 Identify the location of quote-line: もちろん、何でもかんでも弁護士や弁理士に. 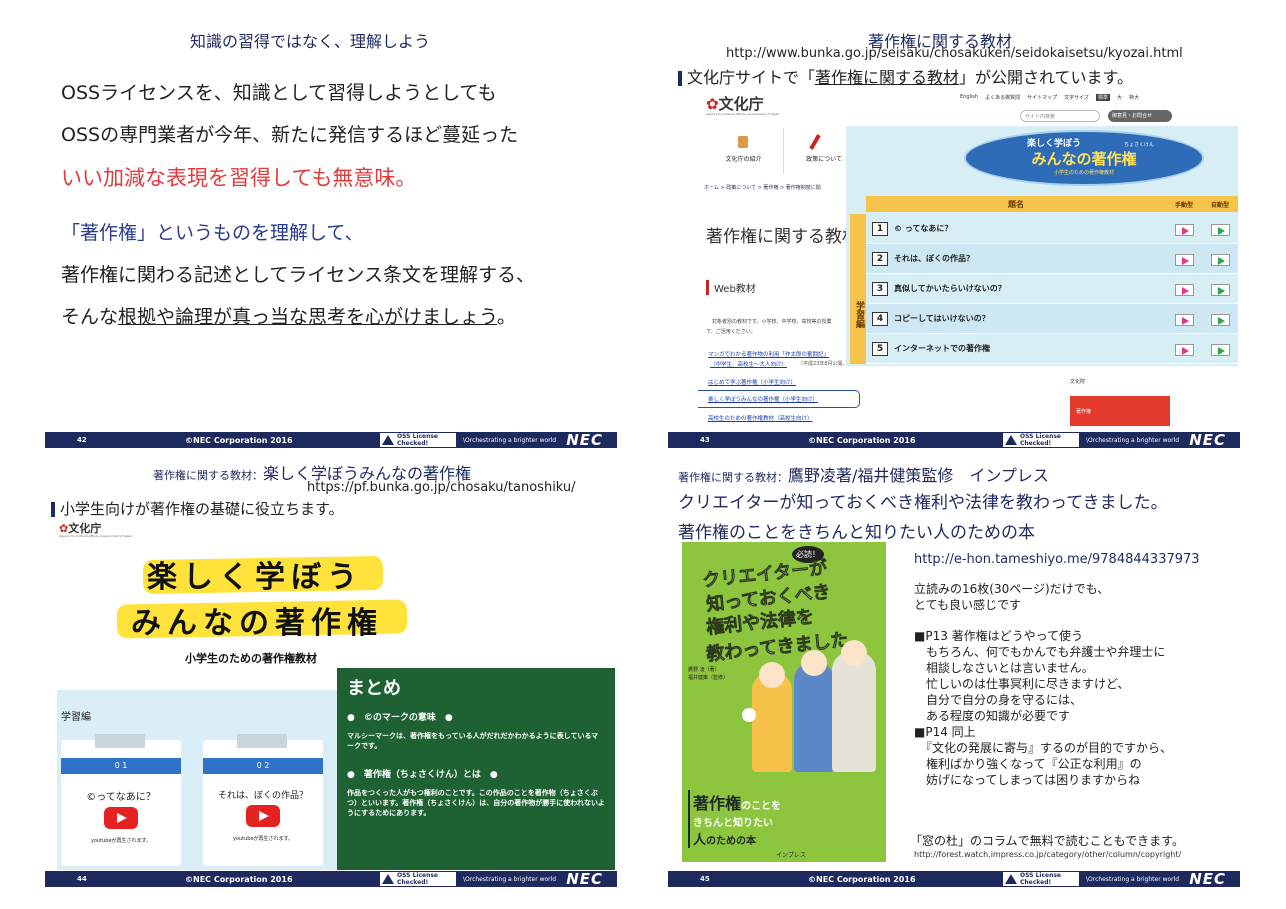
(1040, 652).